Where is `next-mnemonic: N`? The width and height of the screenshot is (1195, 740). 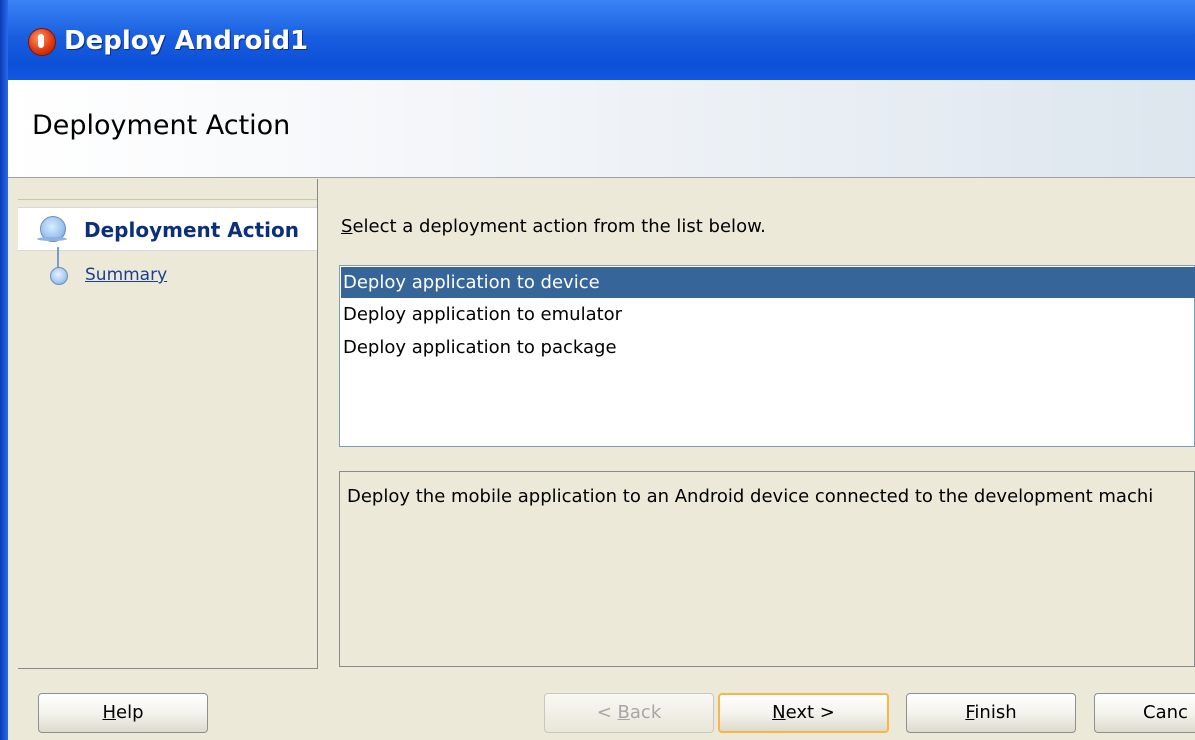
next-mnemonic: N is located at coordinates (779, 712).